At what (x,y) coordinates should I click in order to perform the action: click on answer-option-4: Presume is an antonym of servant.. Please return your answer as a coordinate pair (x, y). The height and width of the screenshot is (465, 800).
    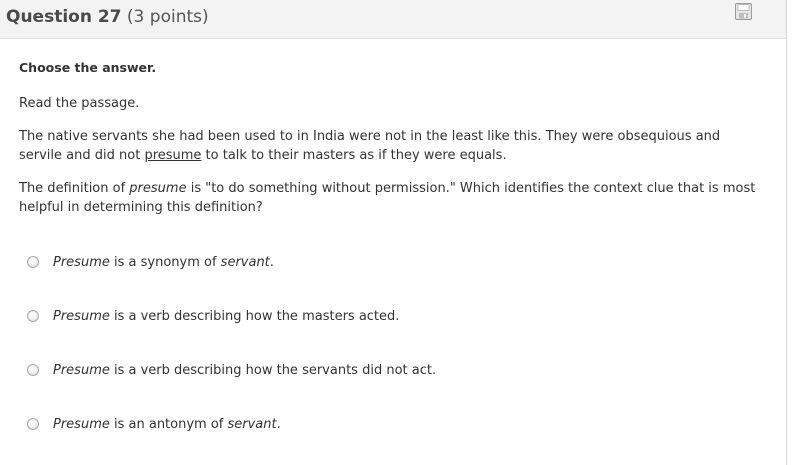
    Looking at the image, I should click on (277, 424).